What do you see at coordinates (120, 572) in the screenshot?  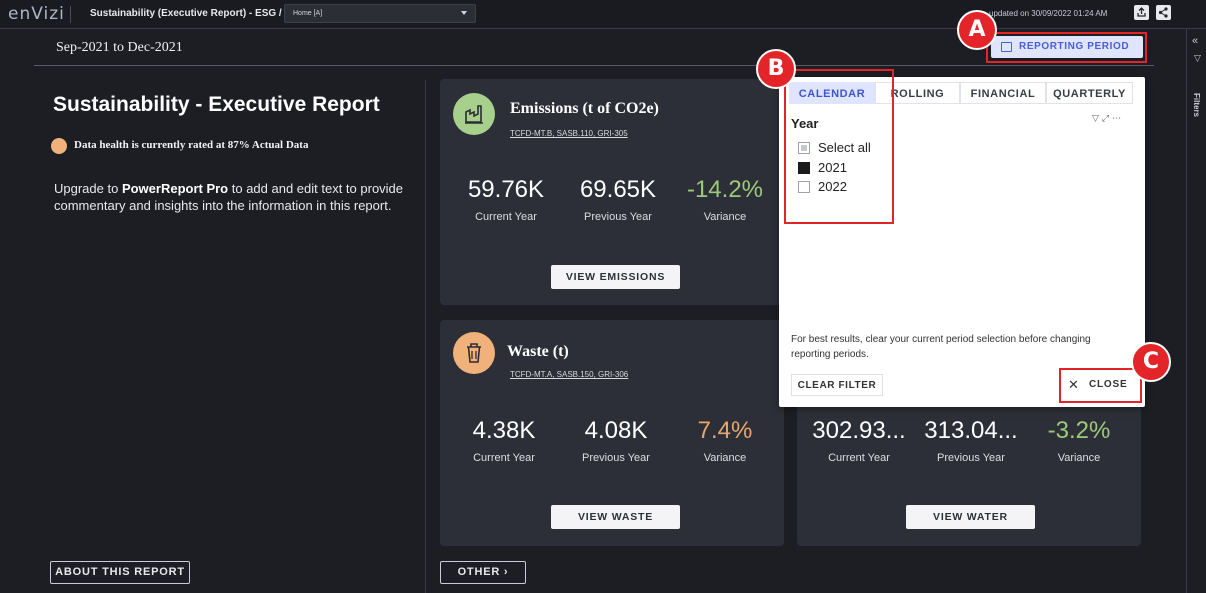 I see `about-report-button: ABOUT THIS REPORT` at bounding box center [120, 572].